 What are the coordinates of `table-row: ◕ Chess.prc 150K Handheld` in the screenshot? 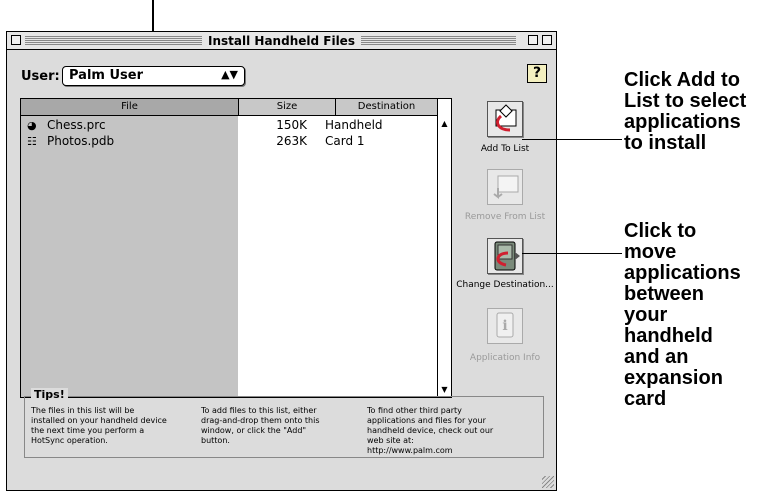 It's located at (228, 125).